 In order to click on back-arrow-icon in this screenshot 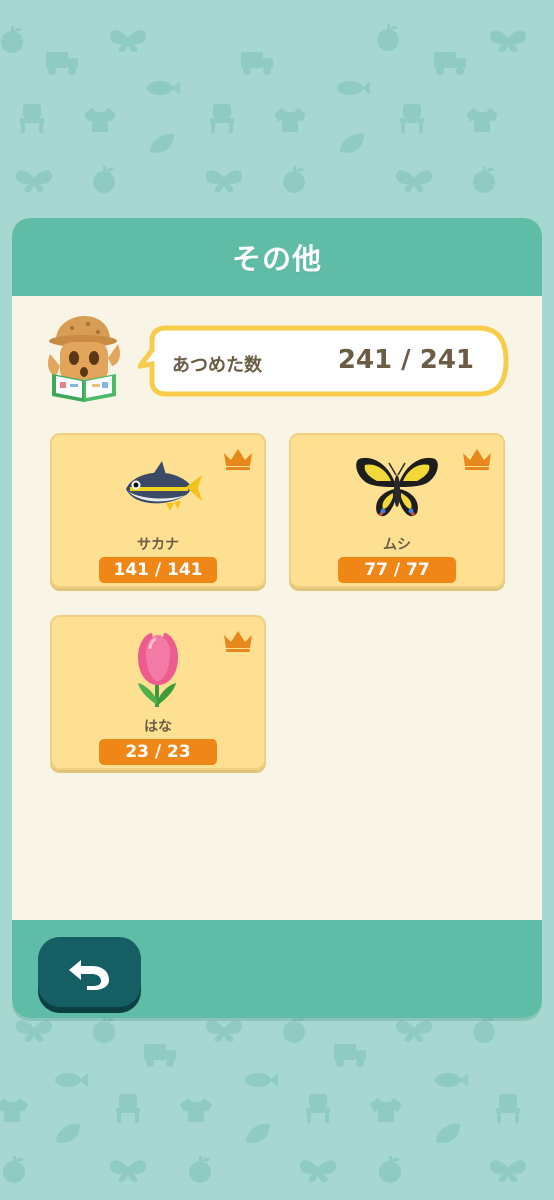, I will do `click(88, 975)`.